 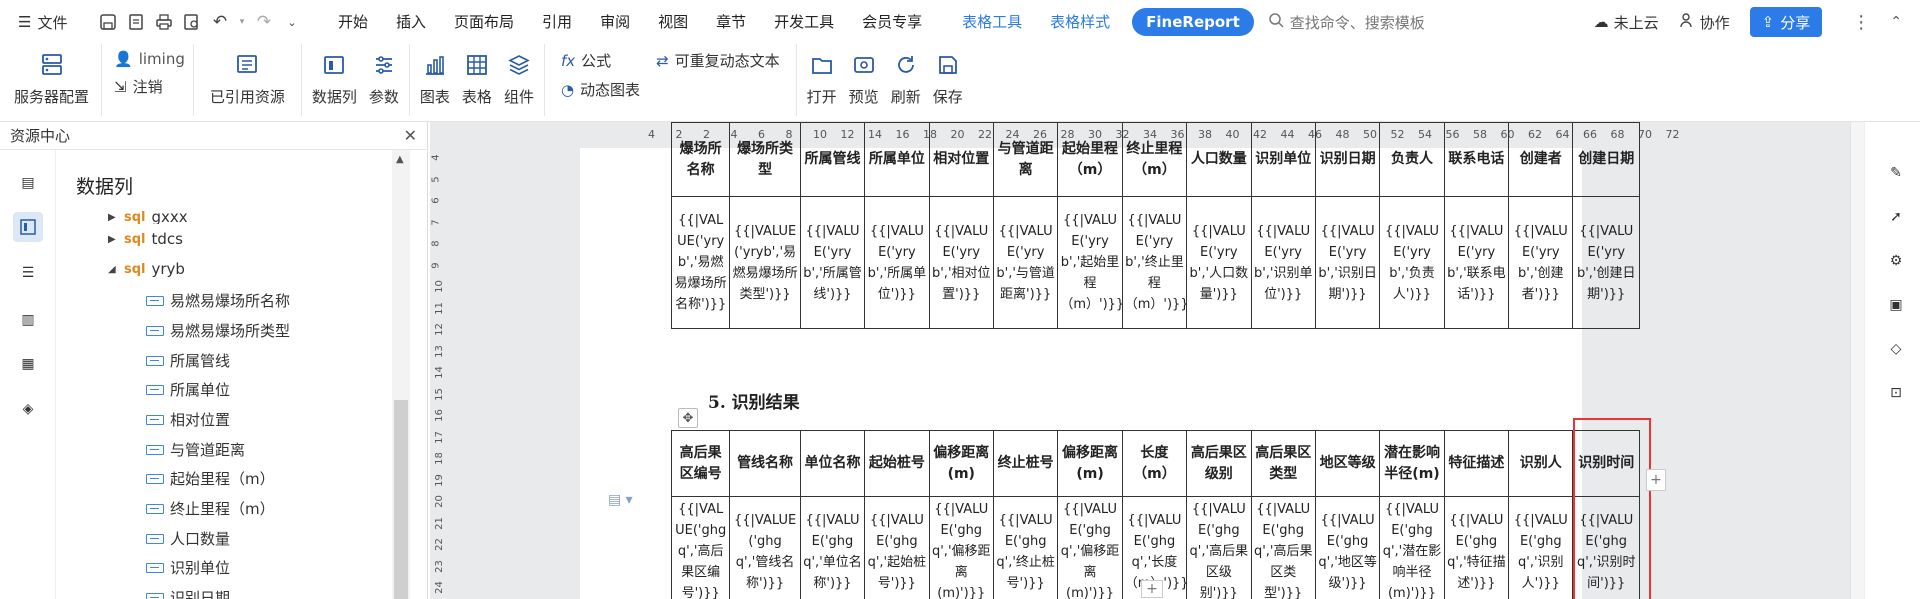 I want to click on header-cell: 负责人, so click(x=1412, y=159).